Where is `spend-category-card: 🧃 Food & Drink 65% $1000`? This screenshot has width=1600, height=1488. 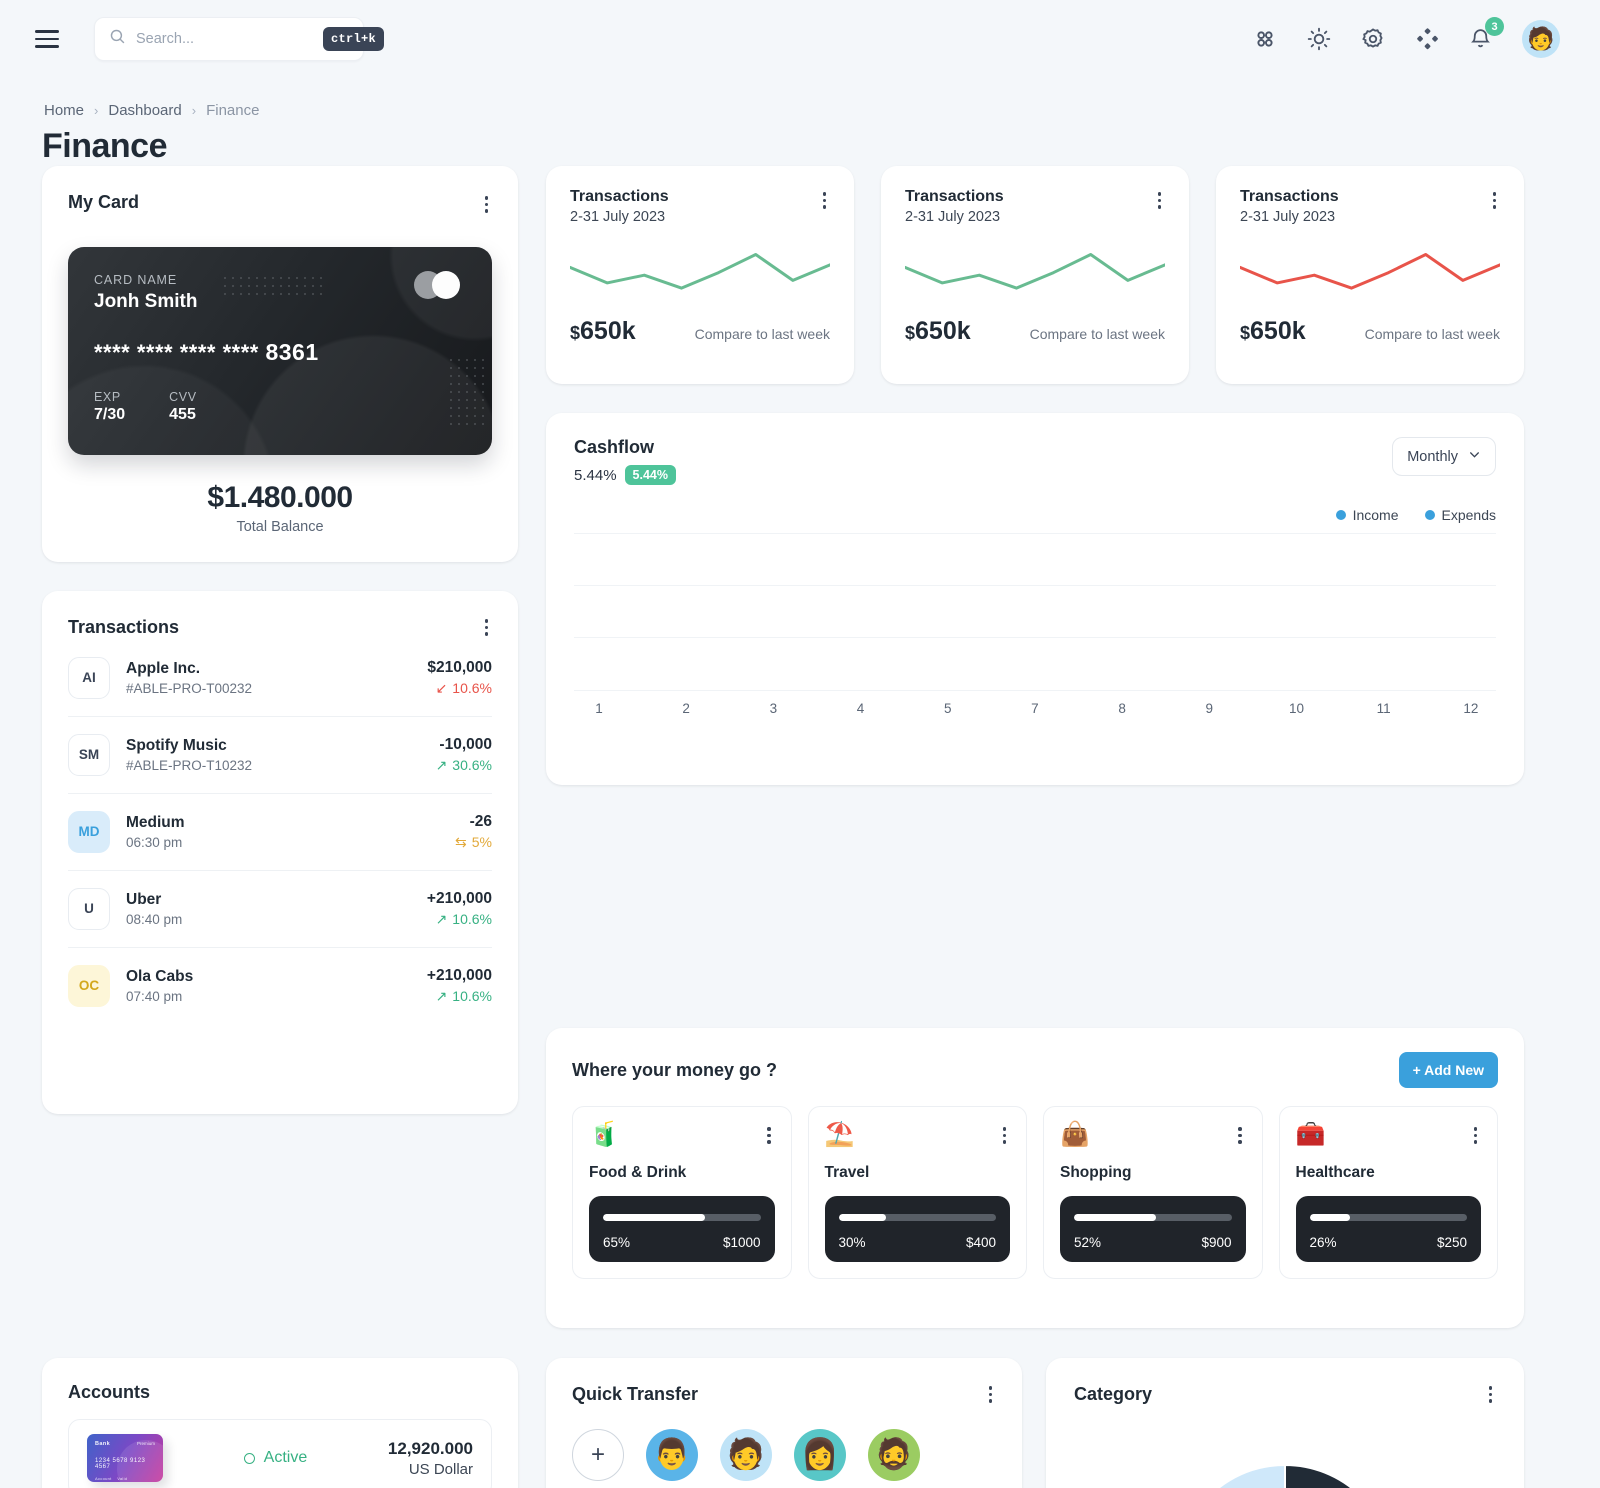 spend-category-card: 🧃 Food & Drink 65% $1000 is located at coordinates (682, 1192).